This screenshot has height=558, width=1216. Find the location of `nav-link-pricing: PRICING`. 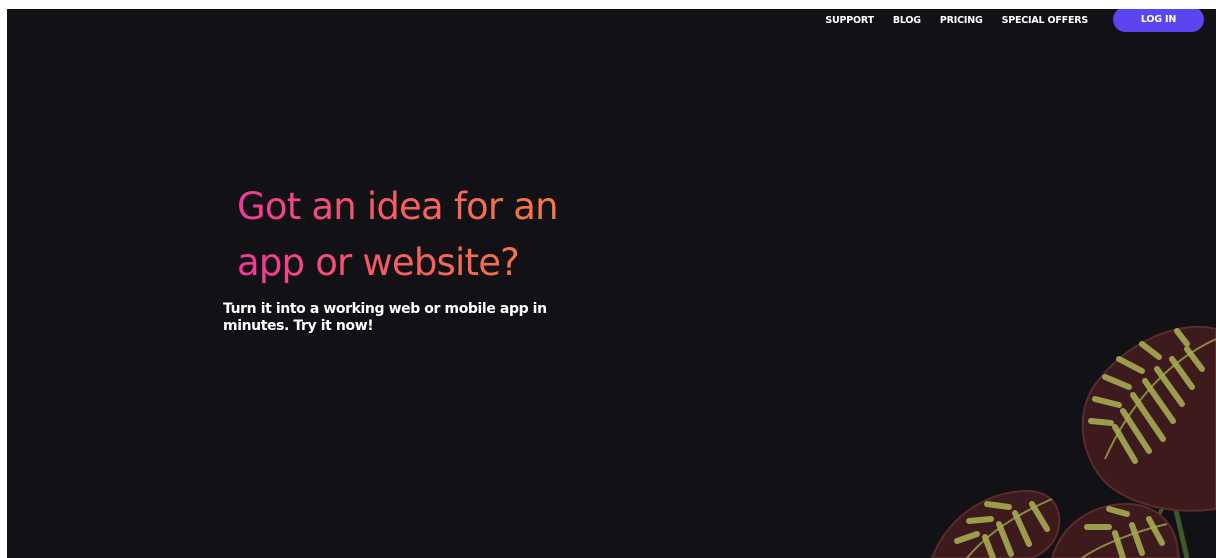

nav-link-pricing: PRICING is located at coordinates (961, 20).